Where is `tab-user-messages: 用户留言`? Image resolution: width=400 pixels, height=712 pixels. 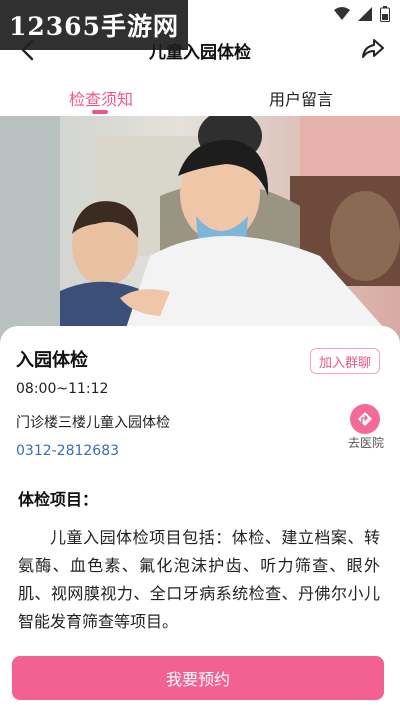 tab-user-messages: 用户留言 is located at coordinates (301, 98).